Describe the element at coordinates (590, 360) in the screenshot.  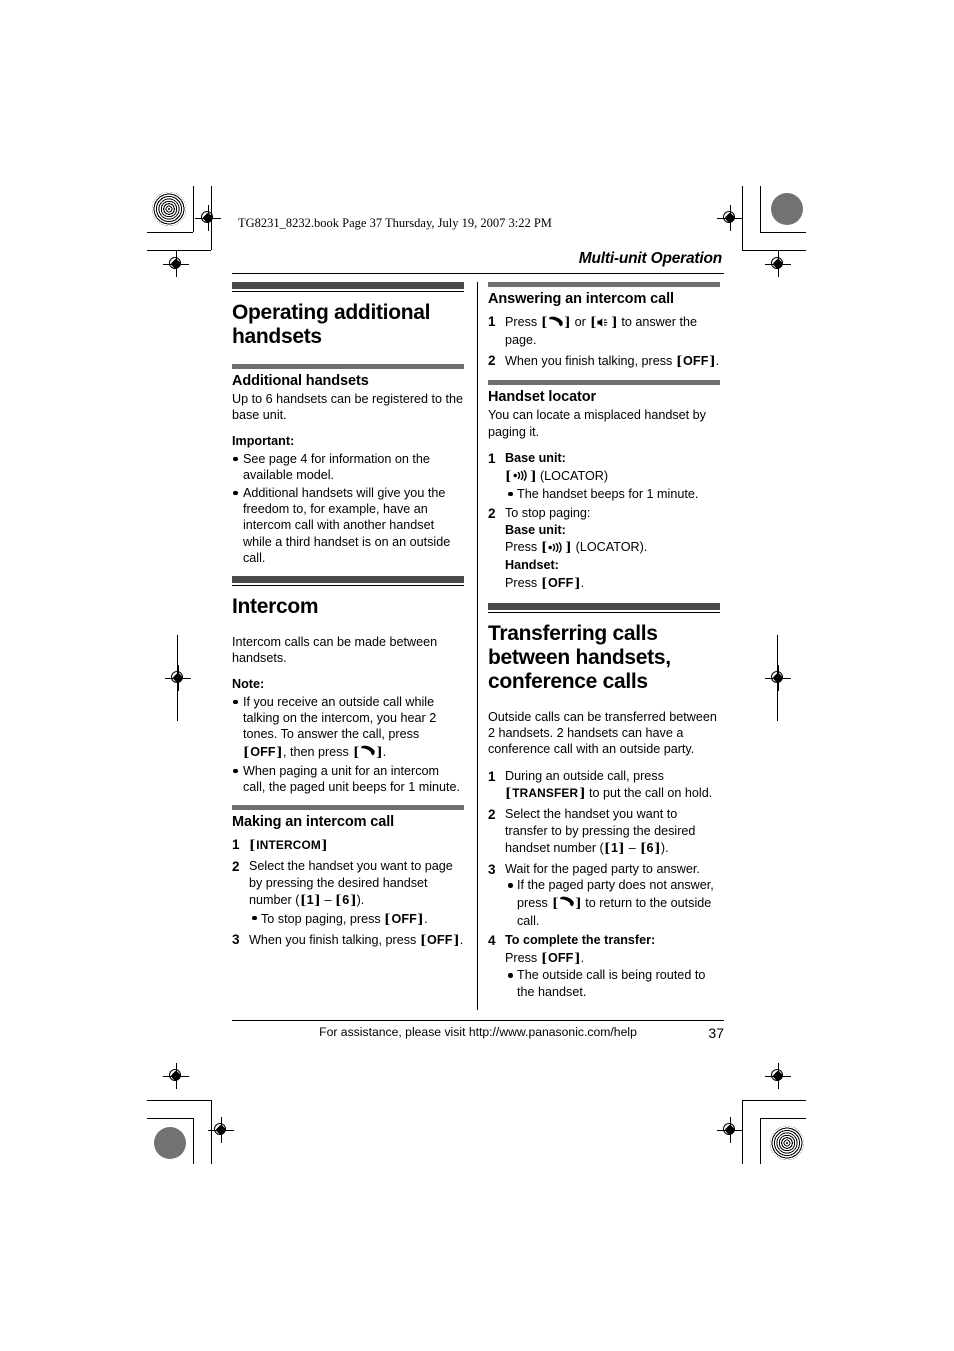
I see `step-text: When you finish talking, press` at that location.